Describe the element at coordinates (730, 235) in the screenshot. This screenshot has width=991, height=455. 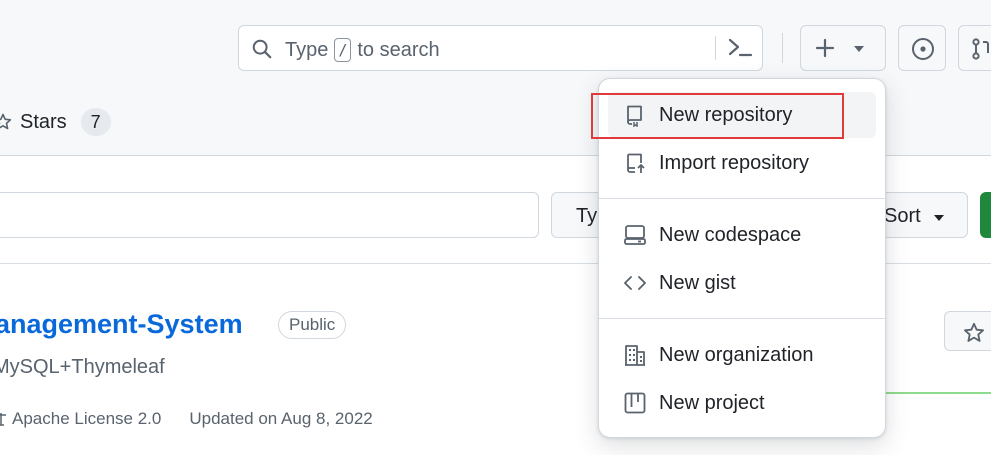
I see `menu-item-label: New codespace` at that location.